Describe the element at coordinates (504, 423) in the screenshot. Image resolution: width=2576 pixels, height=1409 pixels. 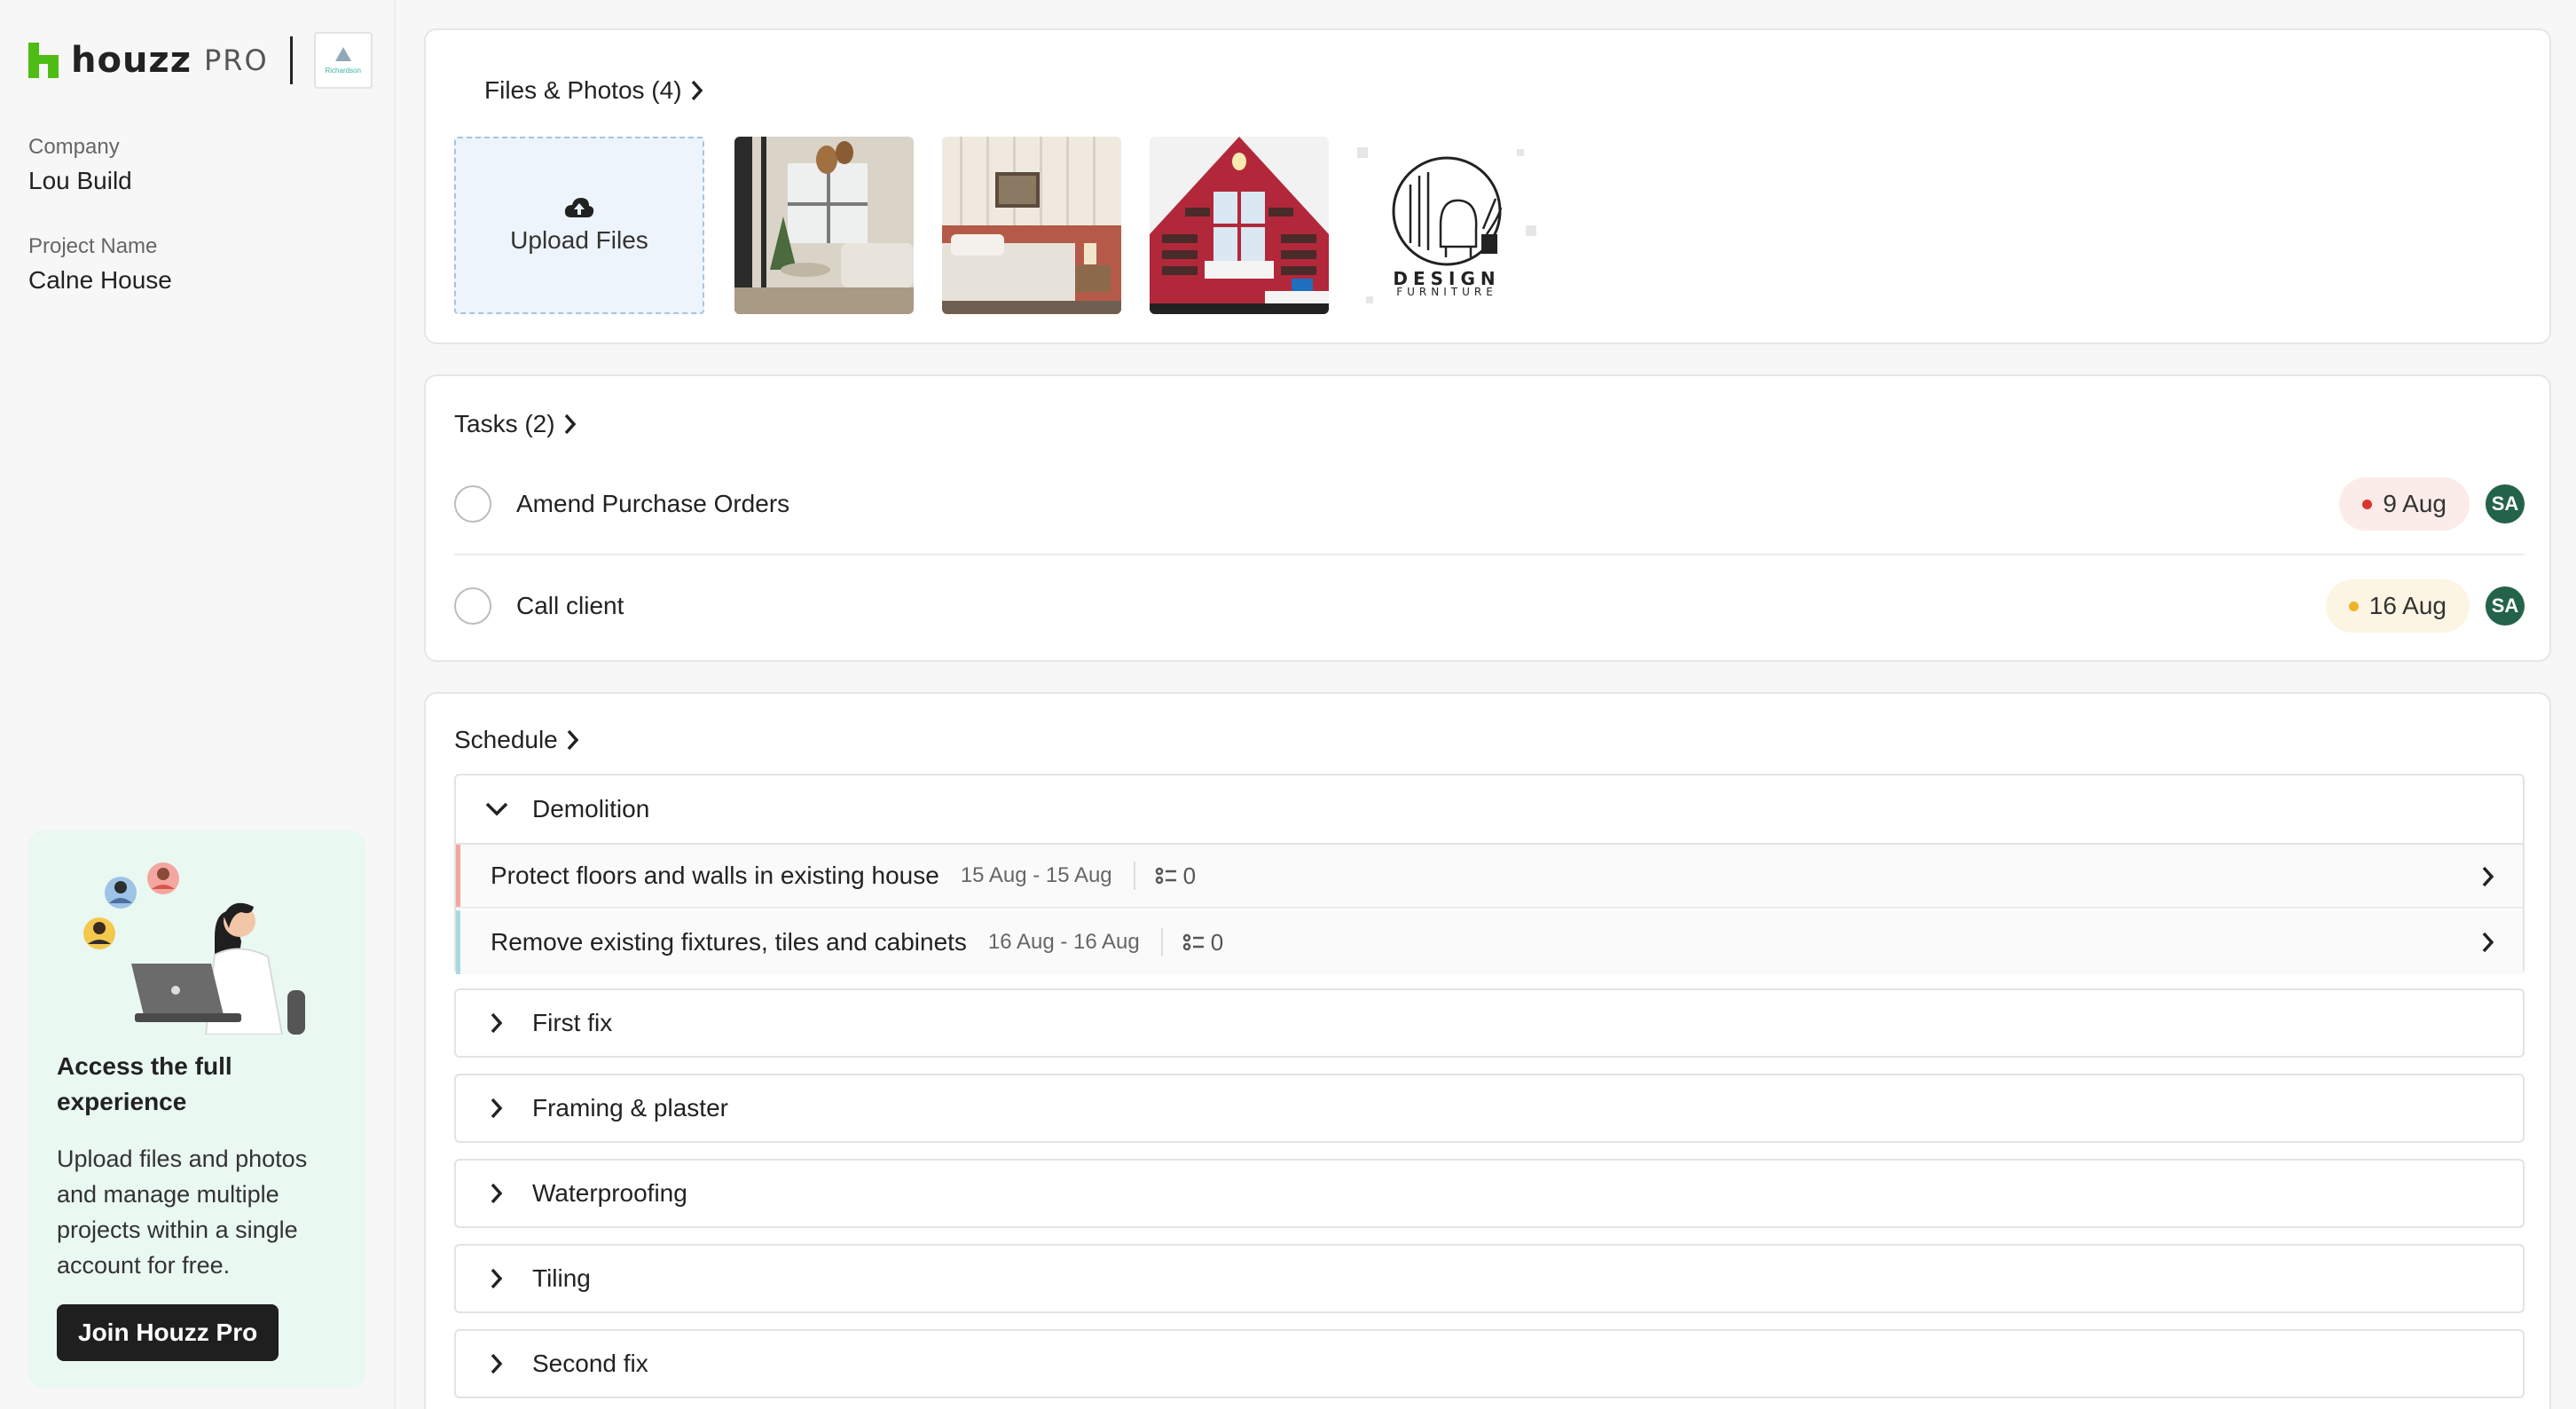
I see `tasks-title: Tasks (2)` at that location.